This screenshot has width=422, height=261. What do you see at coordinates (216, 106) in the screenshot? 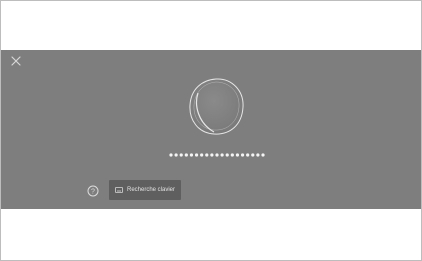
I see `orb-icon` at bounding box center [216, 106].